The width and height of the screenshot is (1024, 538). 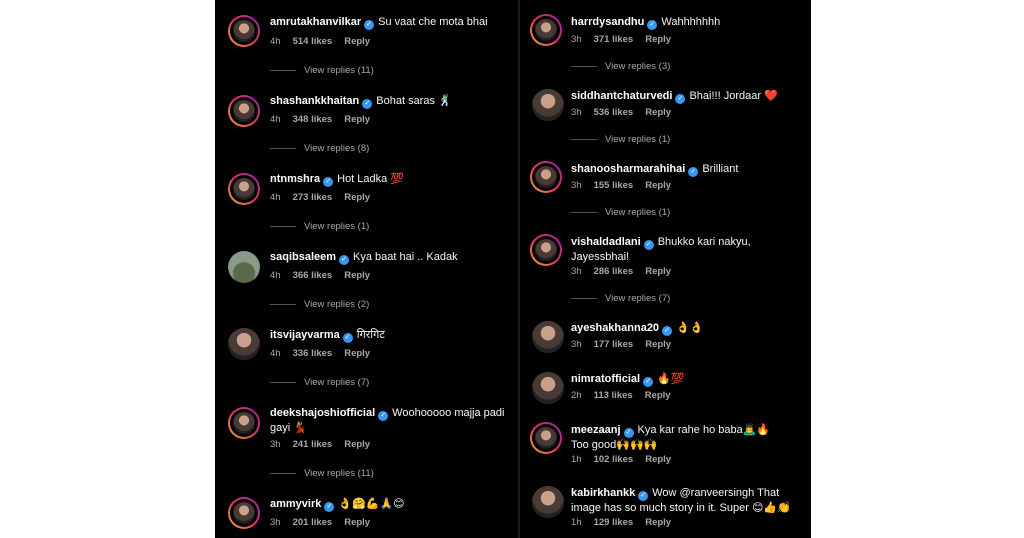 I want to click on comment-likes: 177 likes, so click(x=614, y=344).